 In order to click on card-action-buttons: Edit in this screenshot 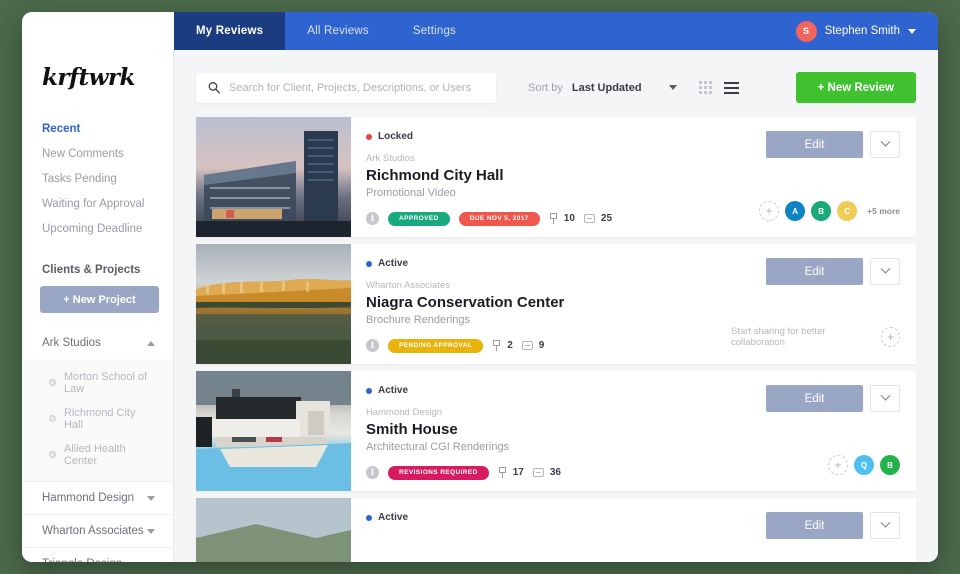, I will do `click(833, 398)`.